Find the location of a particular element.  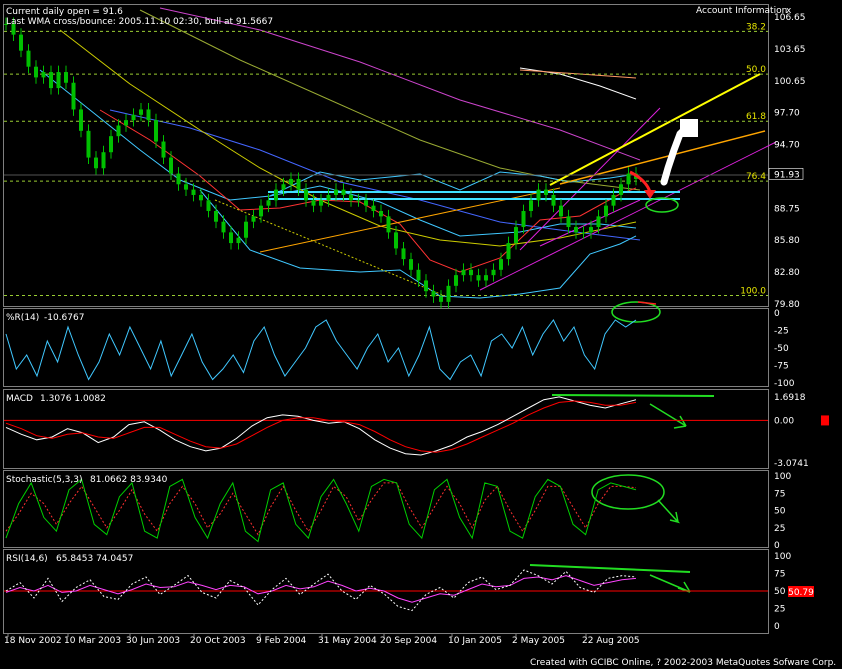

rsi-panel: 50.79 is located at coordinates (409, 590).